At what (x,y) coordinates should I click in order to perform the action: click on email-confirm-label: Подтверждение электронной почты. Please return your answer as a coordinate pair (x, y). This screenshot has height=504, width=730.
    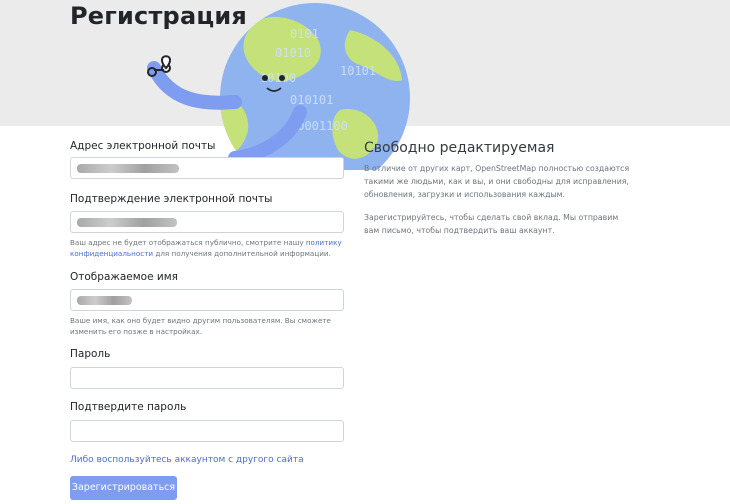
    Looking at the image, I should click on (171, 199).